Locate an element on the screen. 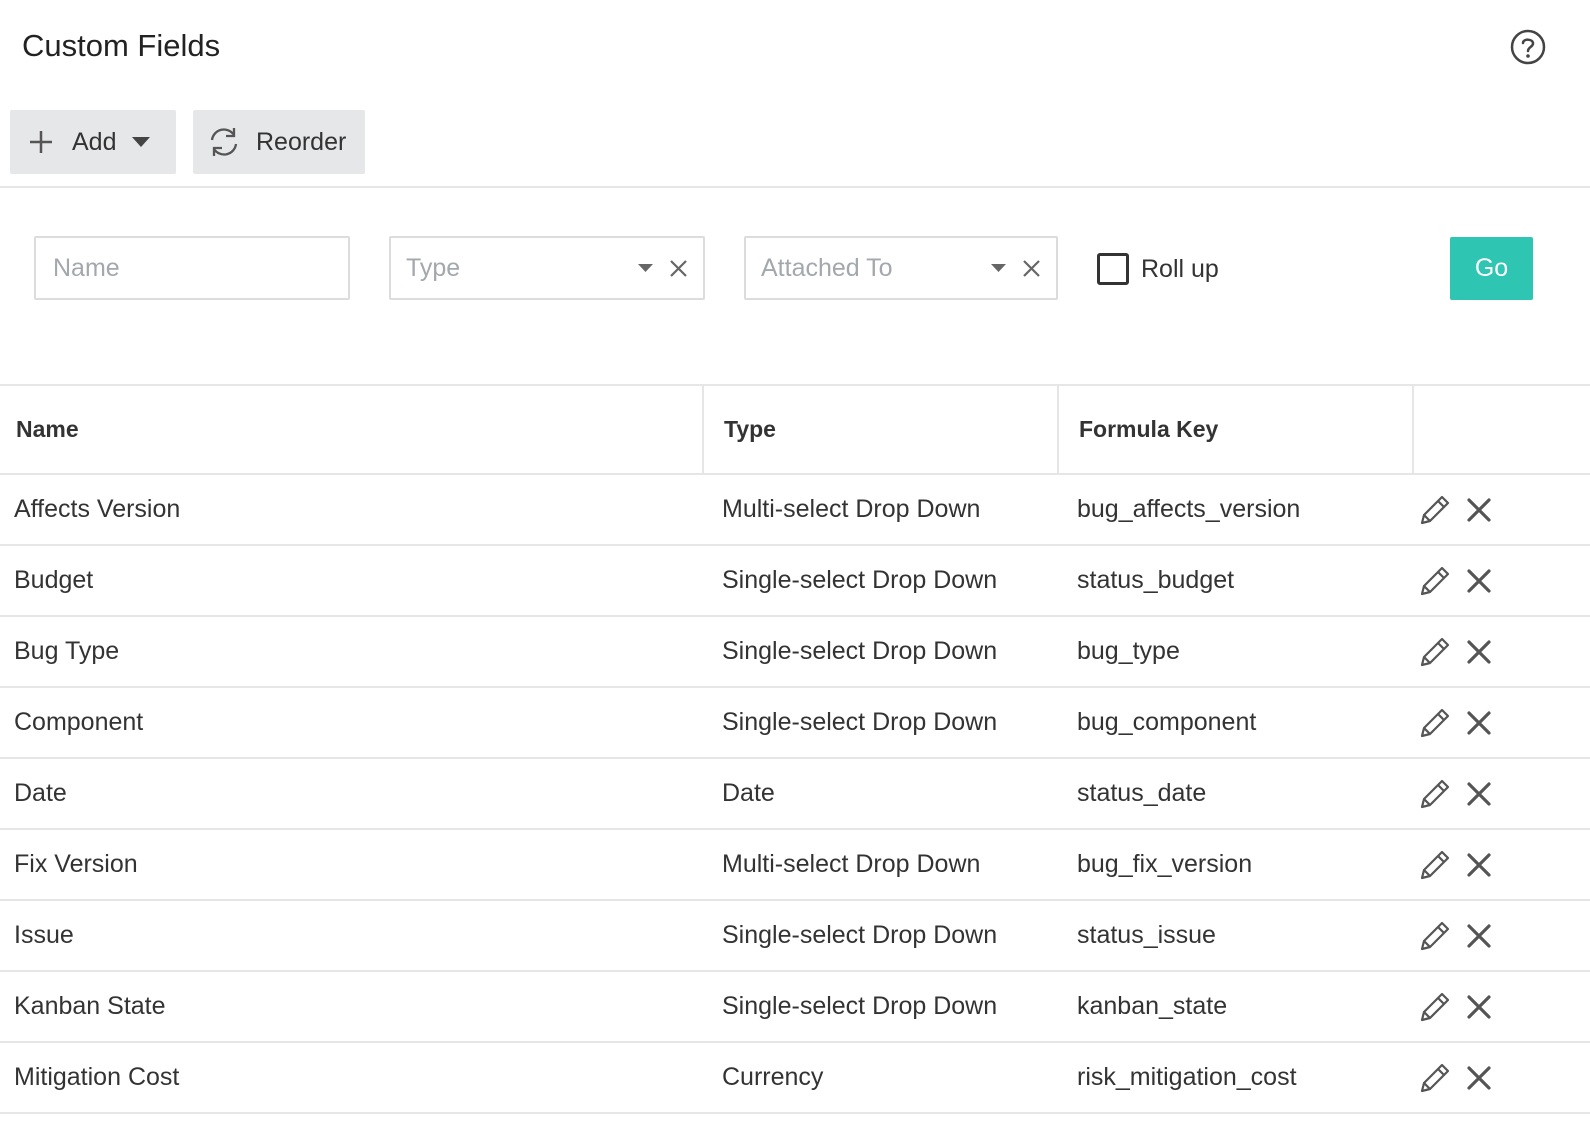 The height and width of the screenshot is (1128, 1590). field-formula-key: bug_component is located at coordinates (1167, 722).